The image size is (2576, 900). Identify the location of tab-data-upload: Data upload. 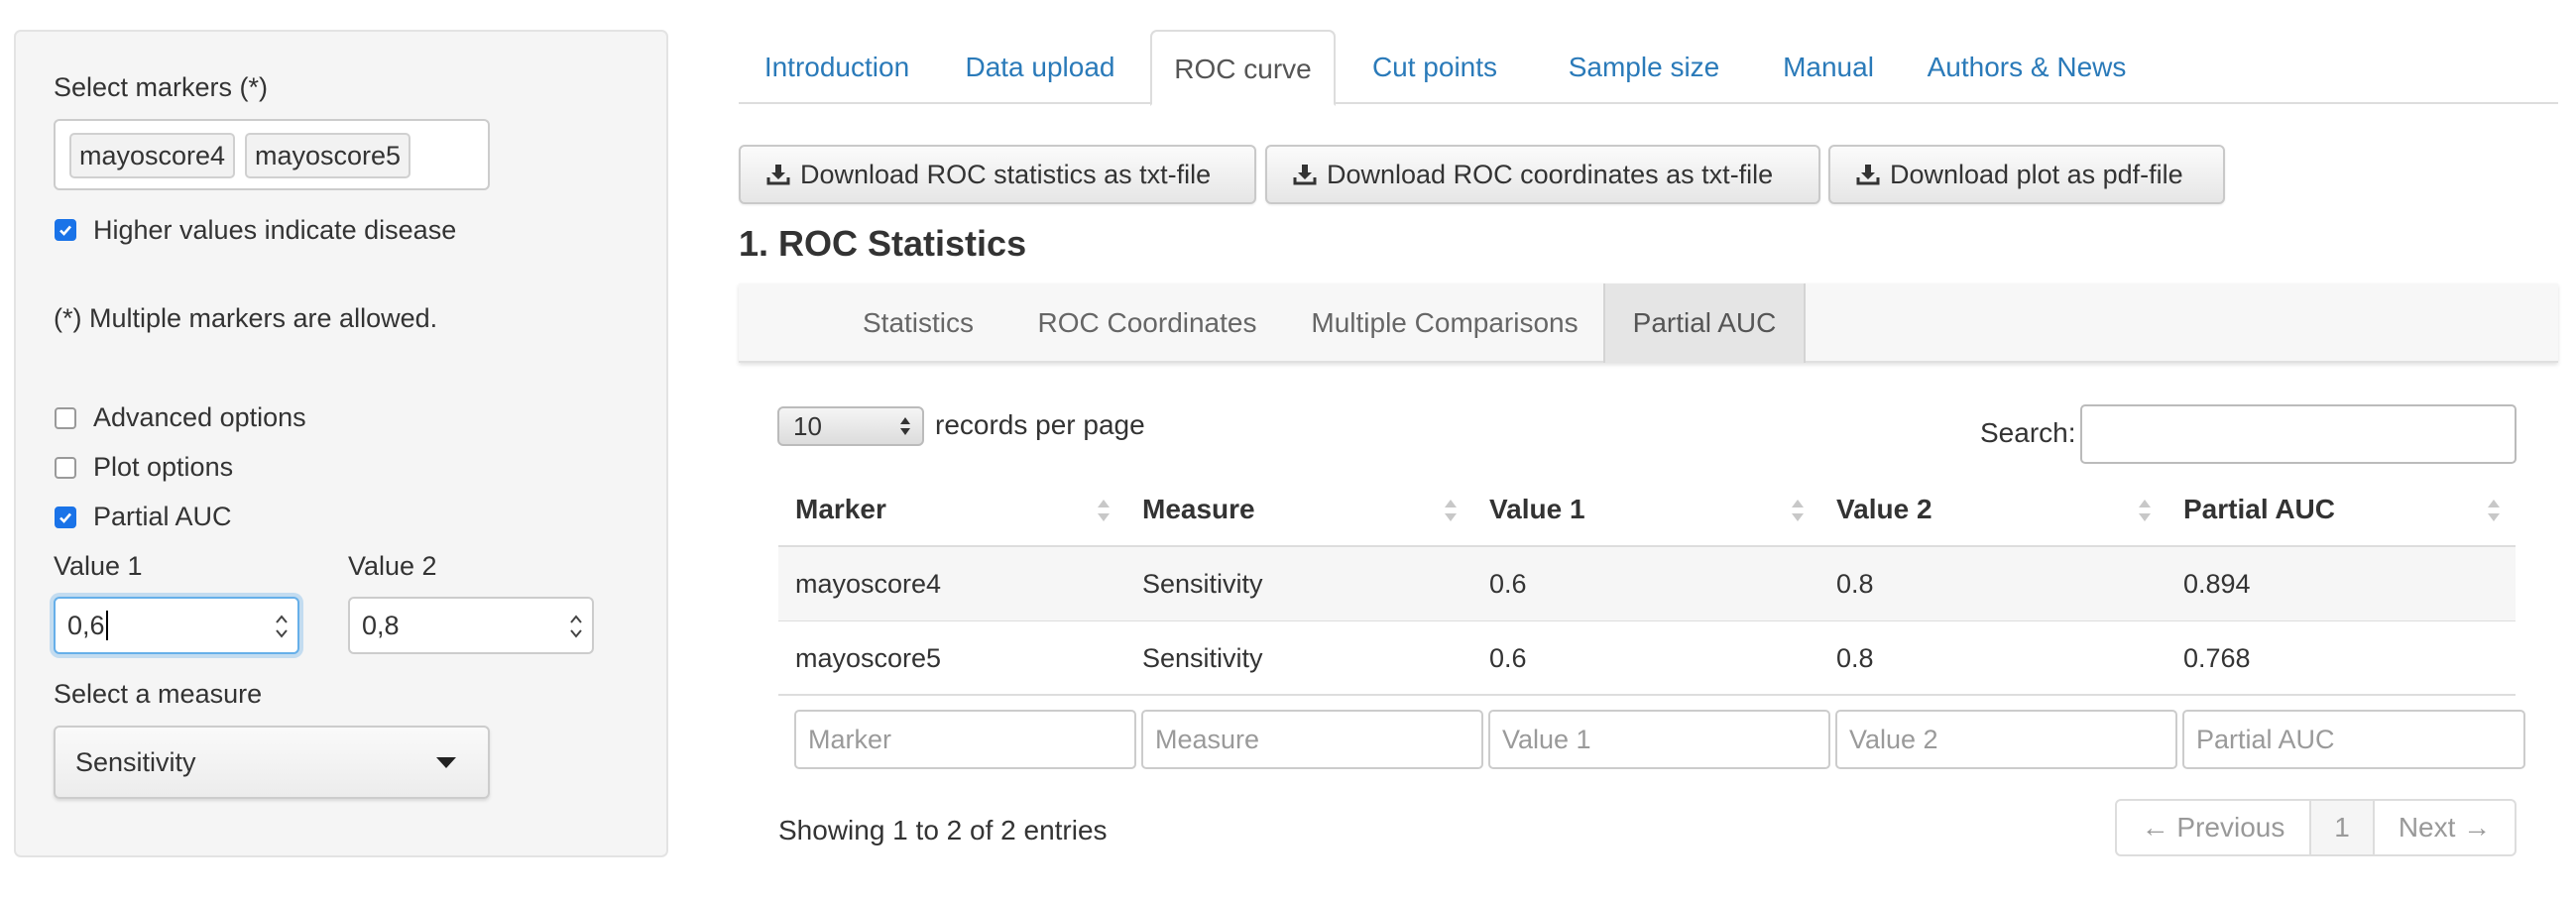
(1040, 67).